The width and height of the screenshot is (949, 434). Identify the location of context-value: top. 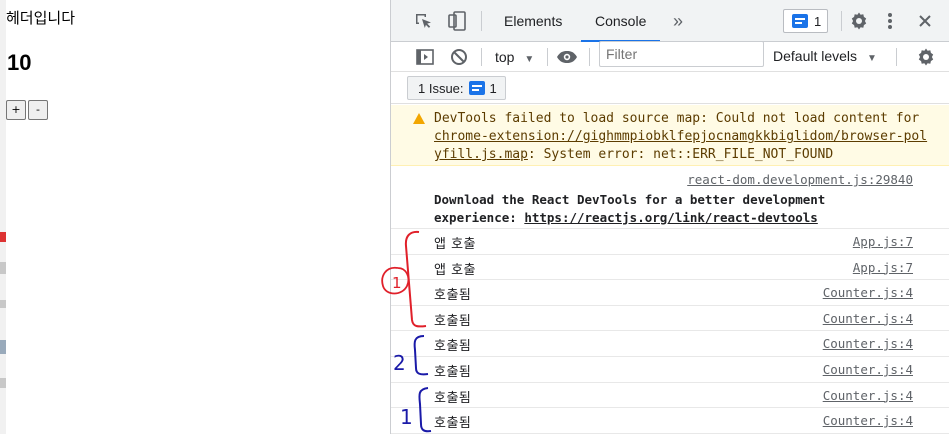
(505, 57).